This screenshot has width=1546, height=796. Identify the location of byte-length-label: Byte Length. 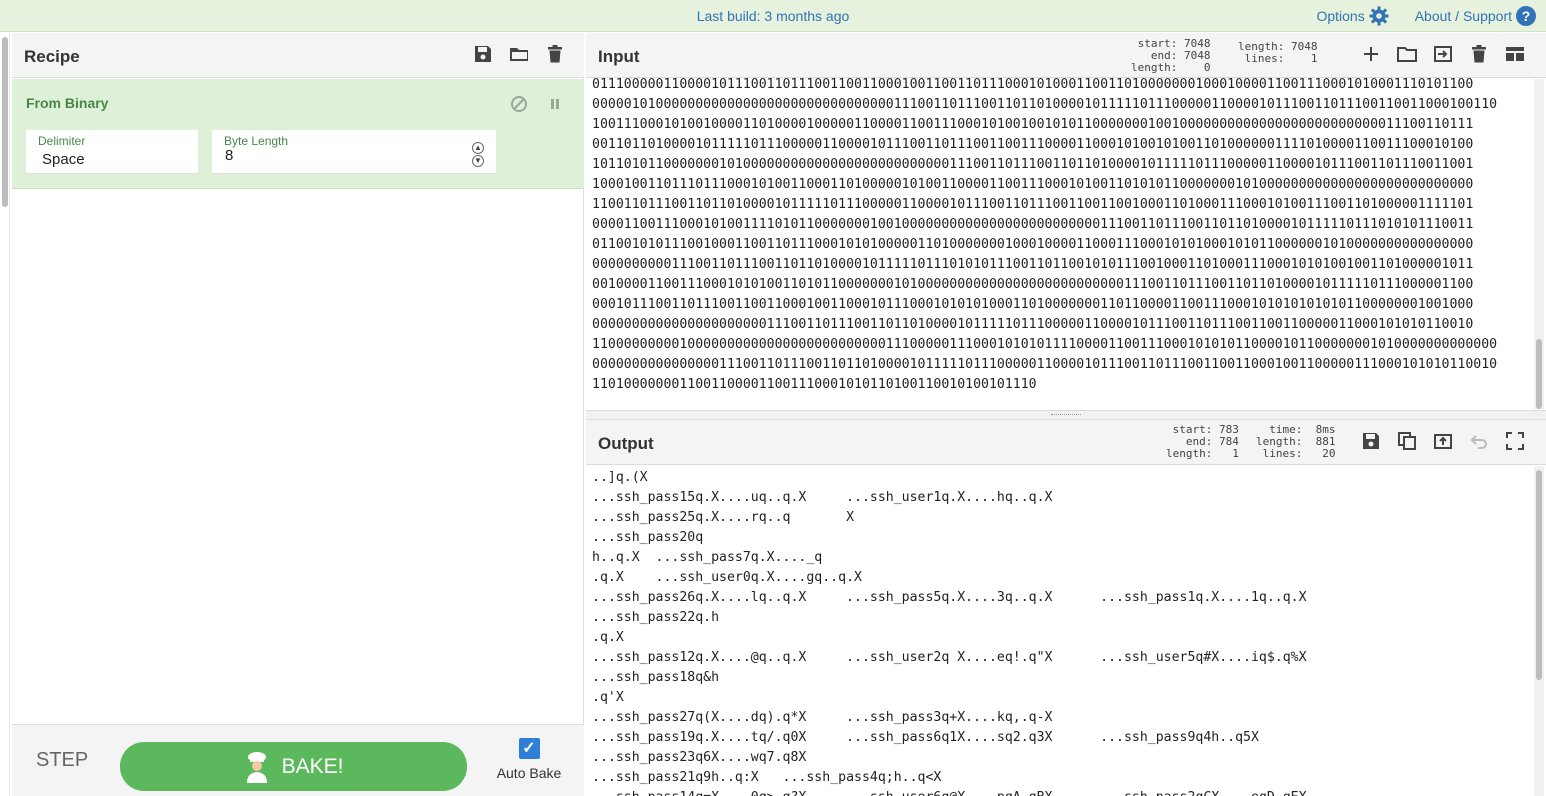
(256, 141).